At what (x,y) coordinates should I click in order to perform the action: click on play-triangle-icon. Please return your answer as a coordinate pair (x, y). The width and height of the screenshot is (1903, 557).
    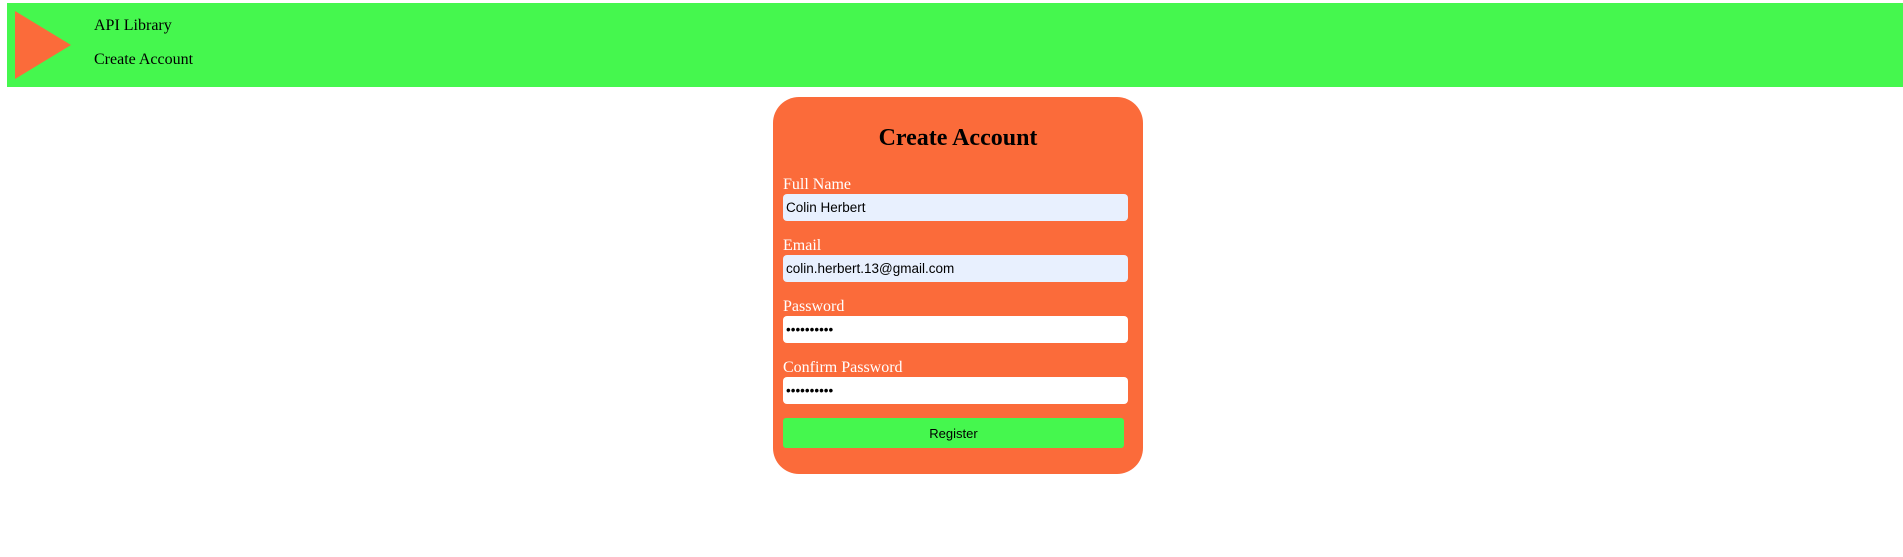
    Looking at the image, I should click on (43, 45).